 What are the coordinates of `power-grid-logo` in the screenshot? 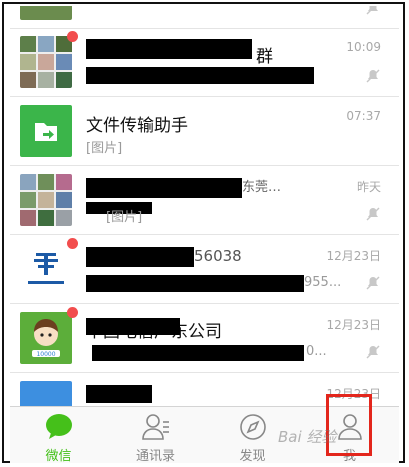 It's located at (46, 268).